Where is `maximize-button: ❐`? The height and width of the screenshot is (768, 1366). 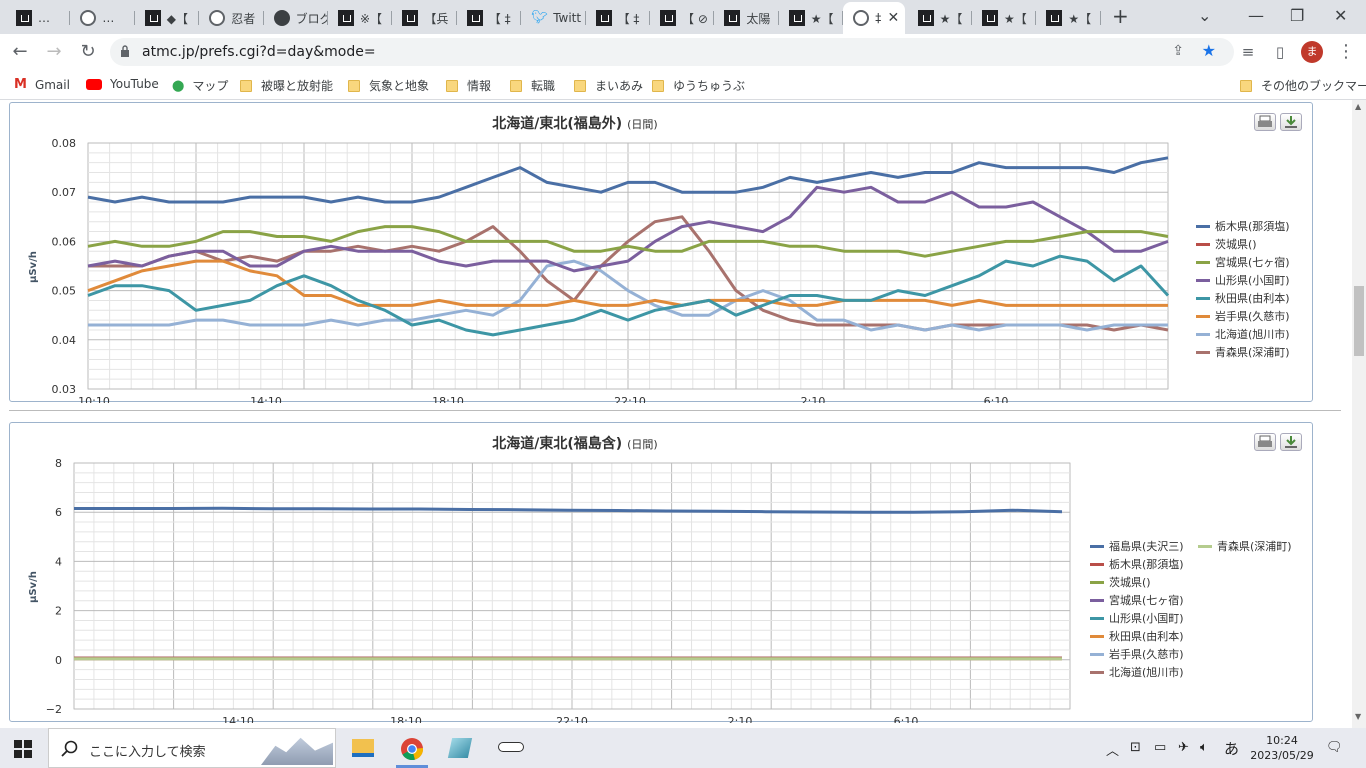
maximize-button: ❐ is located at coordinates (1297, 15).